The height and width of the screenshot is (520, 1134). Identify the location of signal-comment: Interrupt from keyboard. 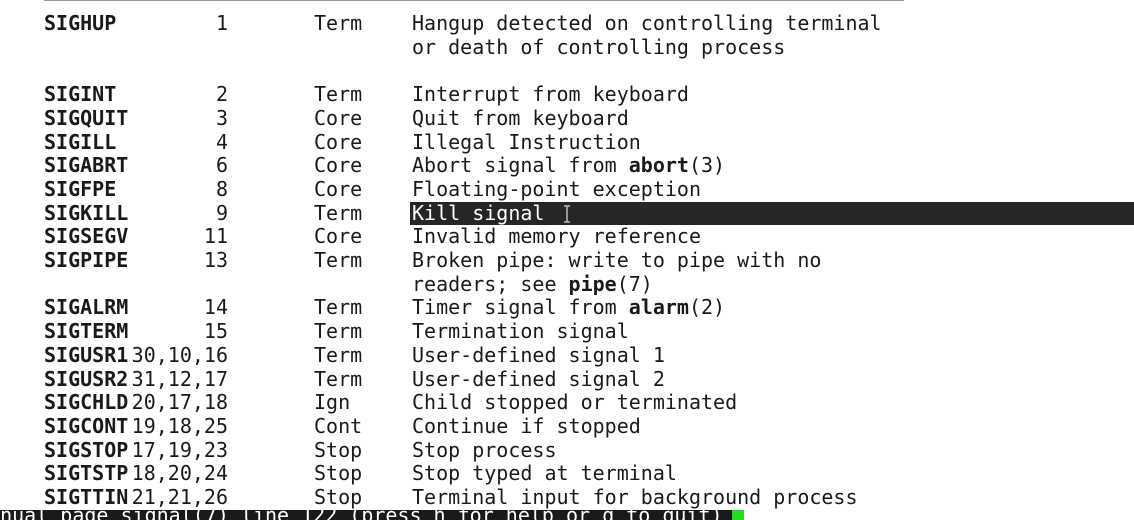
(550, 94).